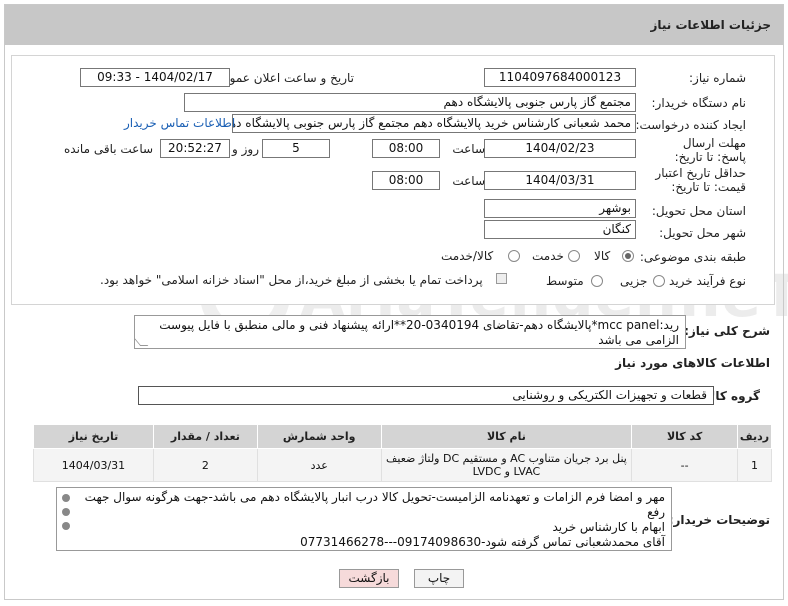 Image resolution: width=788 pixels, height=606 pixels. I want to click on print-button: چاپ, so click(439, 578).